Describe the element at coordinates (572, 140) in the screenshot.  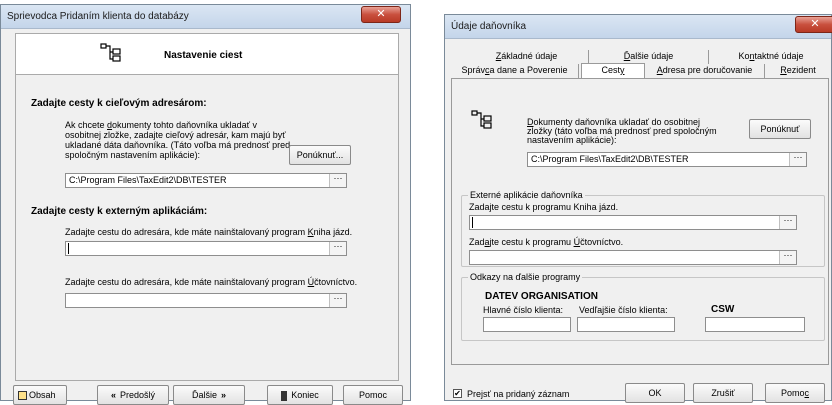
I see `doc-text-line3: nastavením aplikácie):` at that location.